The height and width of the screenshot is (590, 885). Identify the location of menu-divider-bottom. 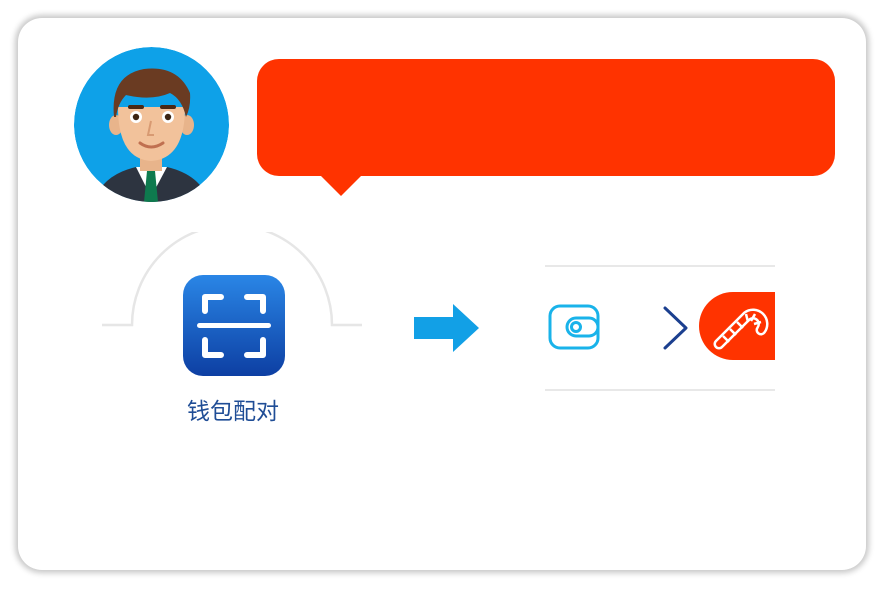
(660, 390).